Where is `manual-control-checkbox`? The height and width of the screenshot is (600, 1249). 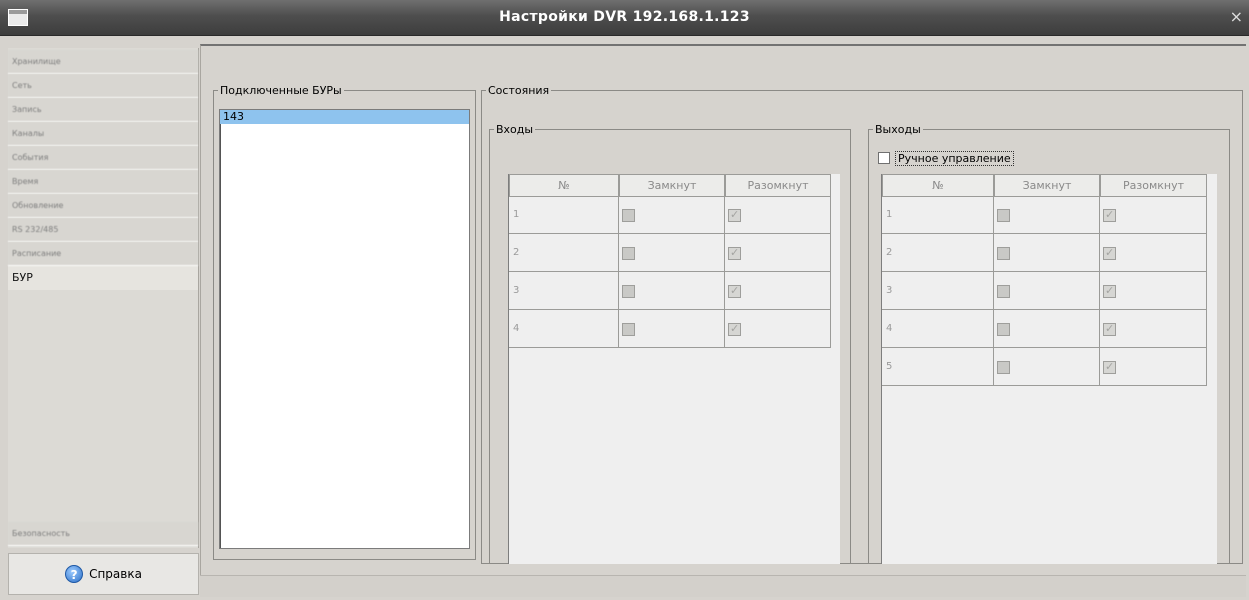 manual-control-checkbox is located at coordinates (884, 158).